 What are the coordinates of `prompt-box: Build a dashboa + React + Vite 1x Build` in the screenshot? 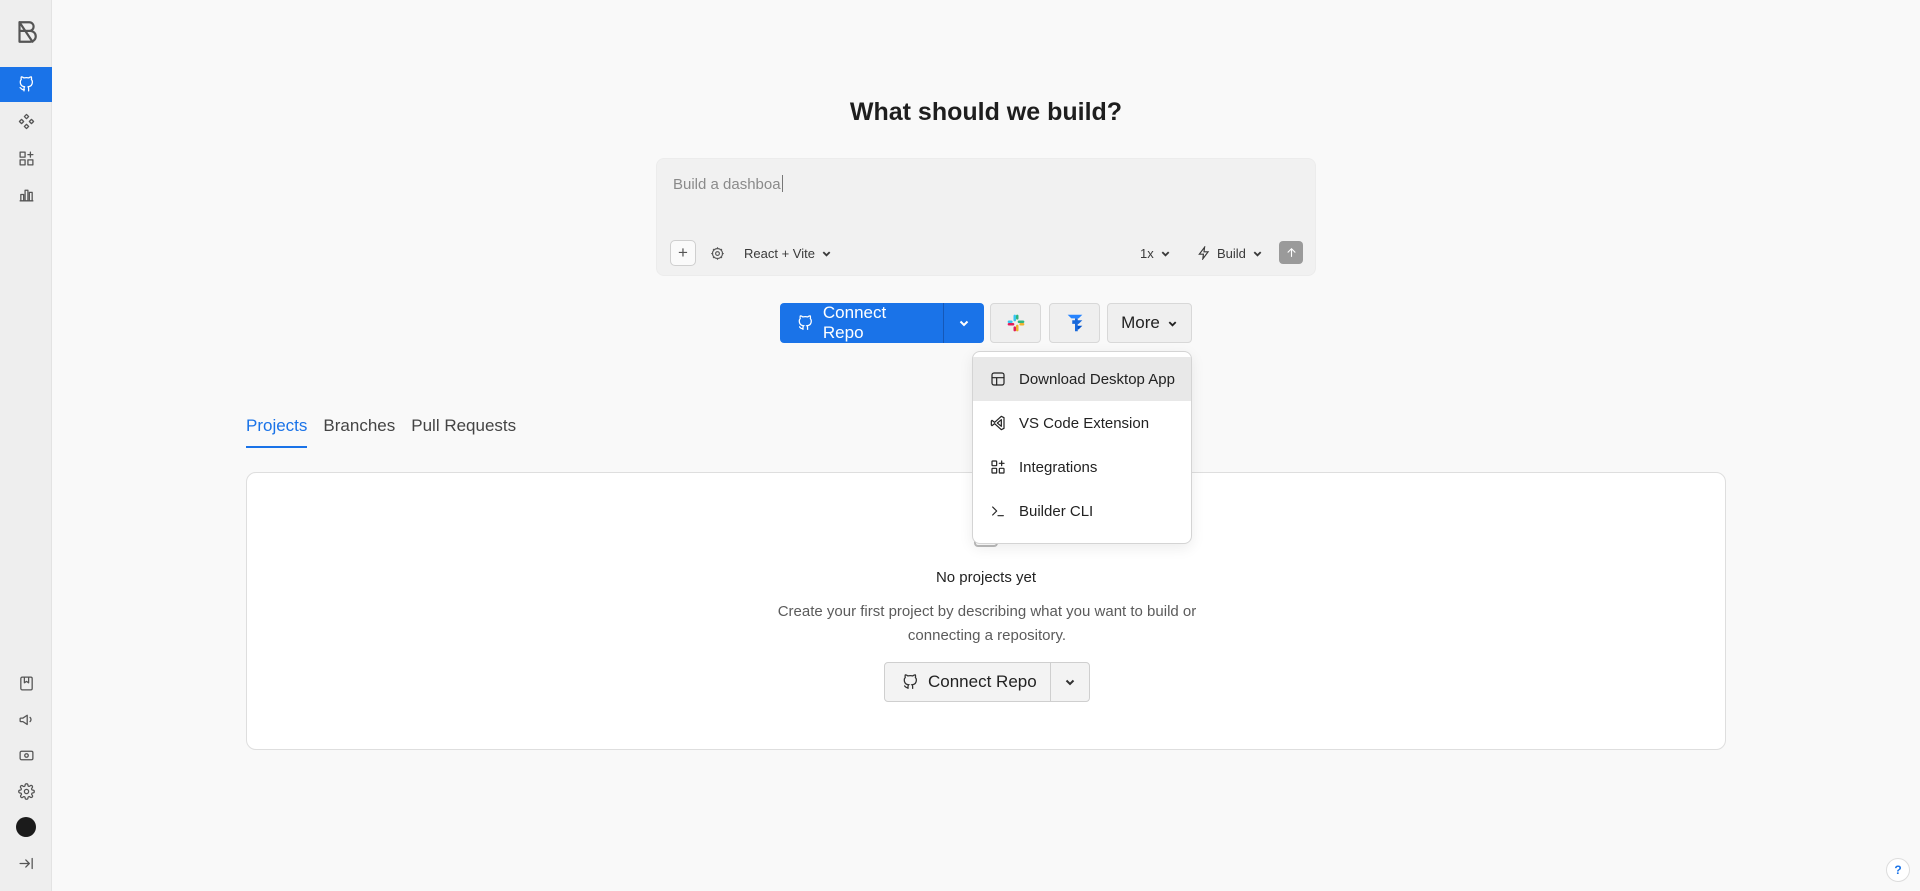 It's located at (986, 217).